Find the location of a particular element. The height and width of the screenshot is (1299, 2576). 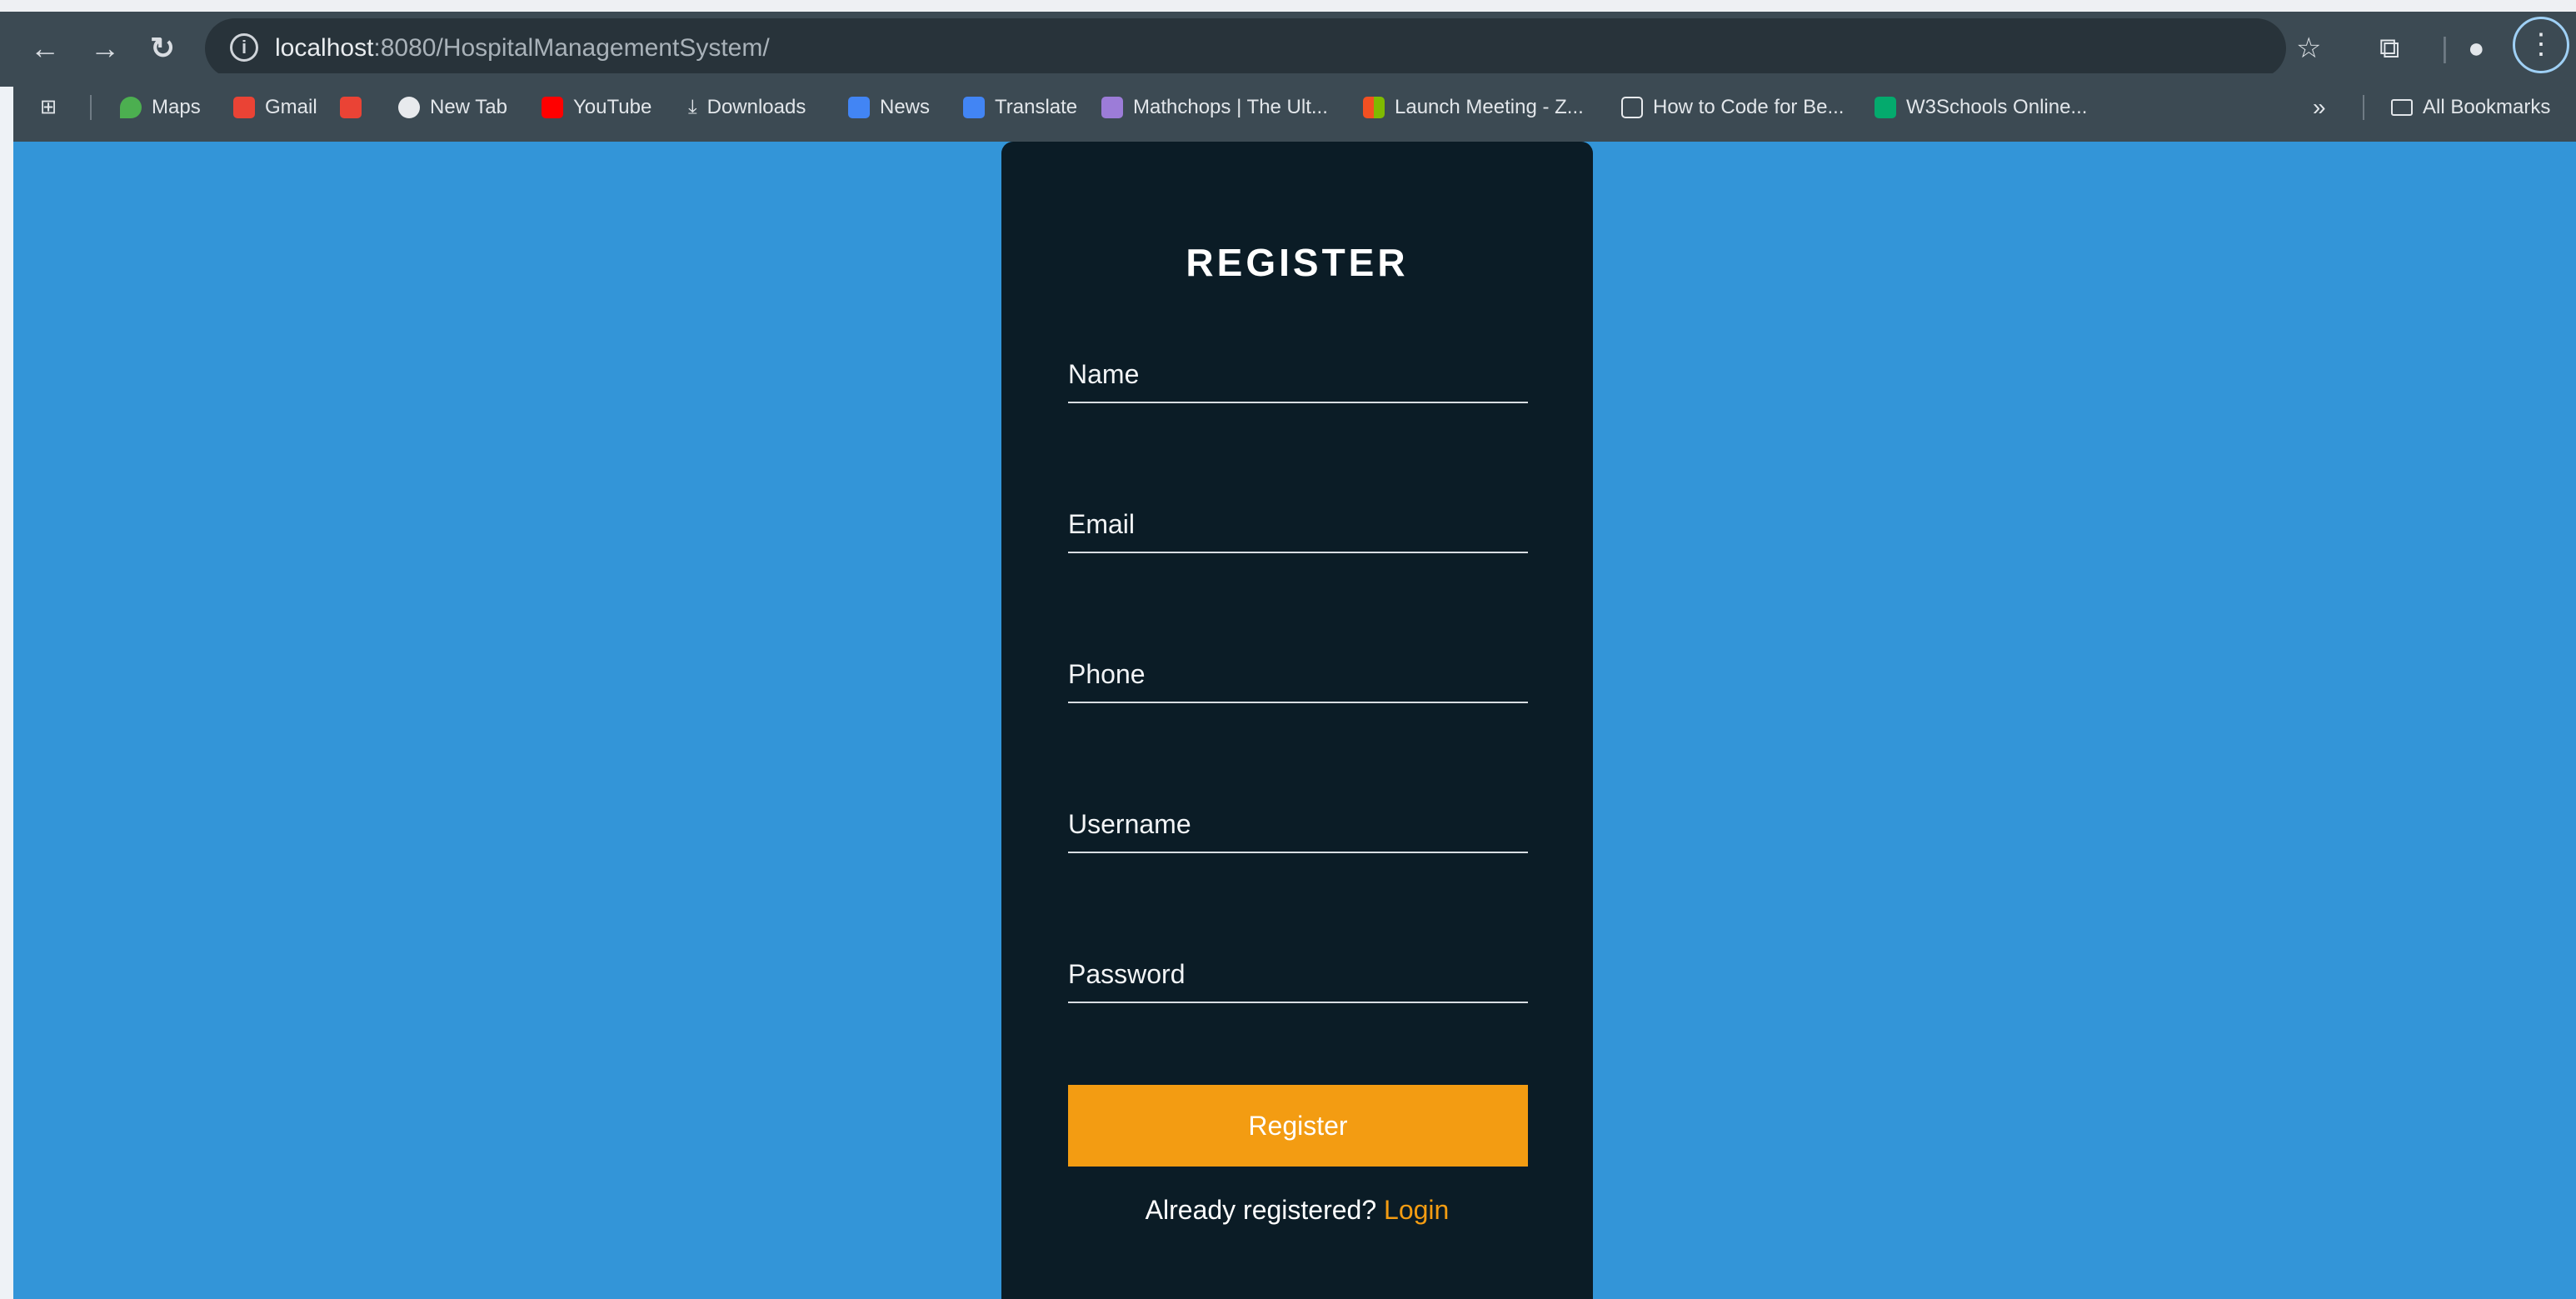

site-info-icon: i is located at coordinates (244, 47).